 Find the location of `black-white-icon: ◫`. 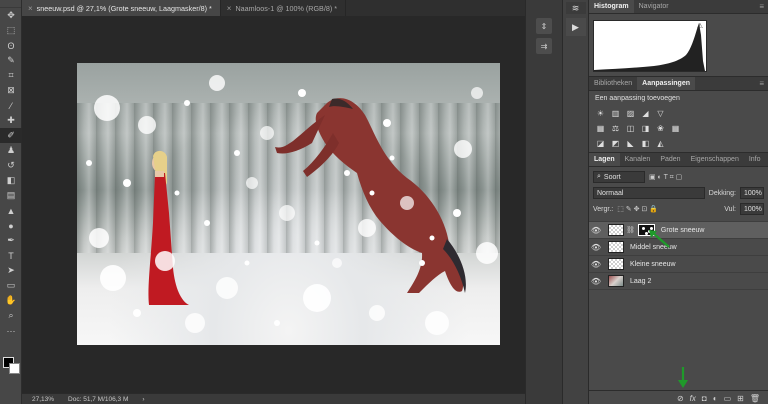

black-white-icon: ◫ is located at coordinates (630, 128).